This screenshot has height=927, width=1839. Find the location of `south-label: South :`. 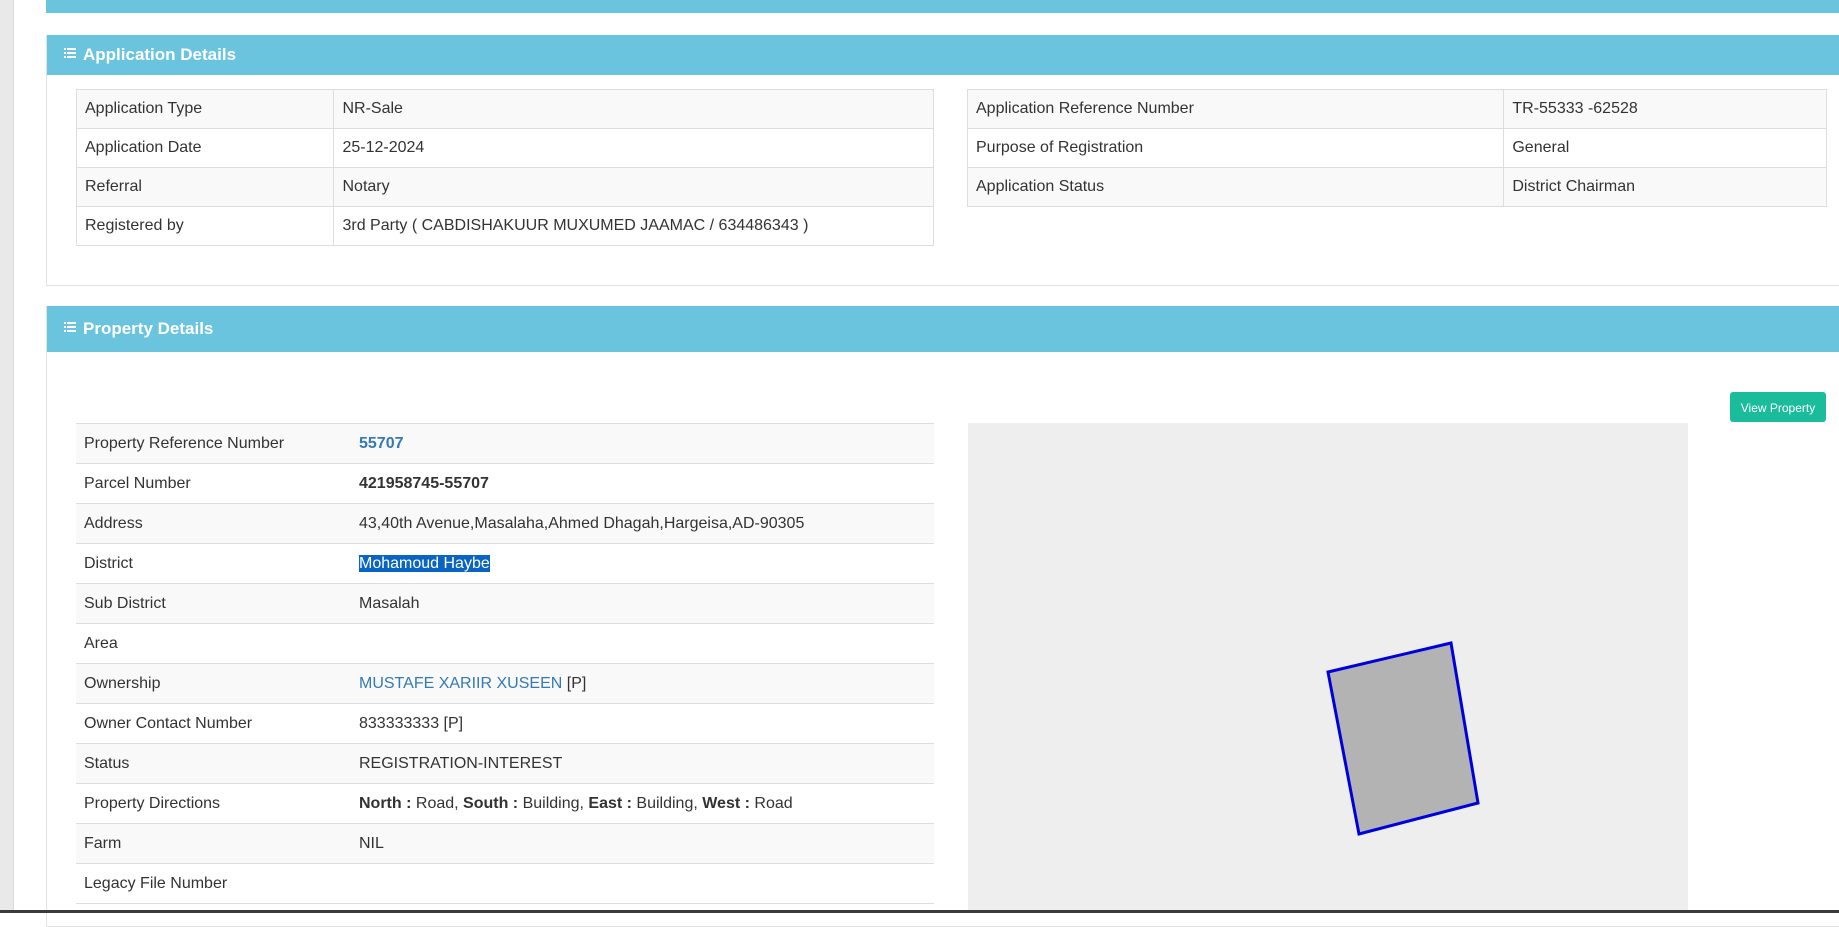

south-label: South : is located at coordinates (491, 803).